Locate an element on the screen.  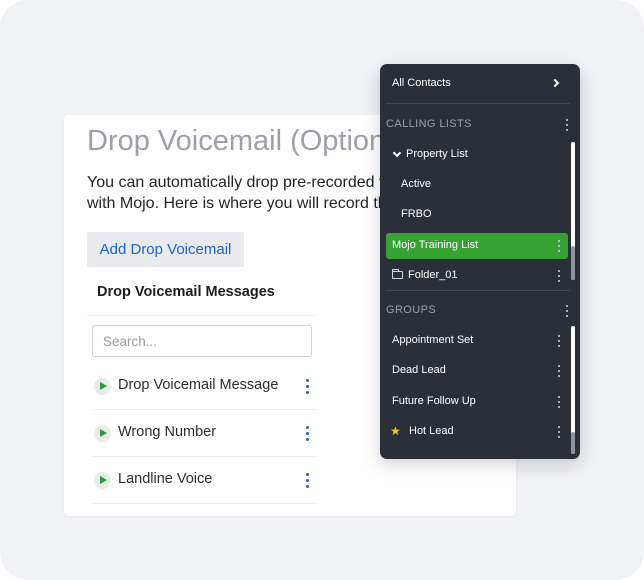
chevron-down-icon is located at coordinates (397, 153).